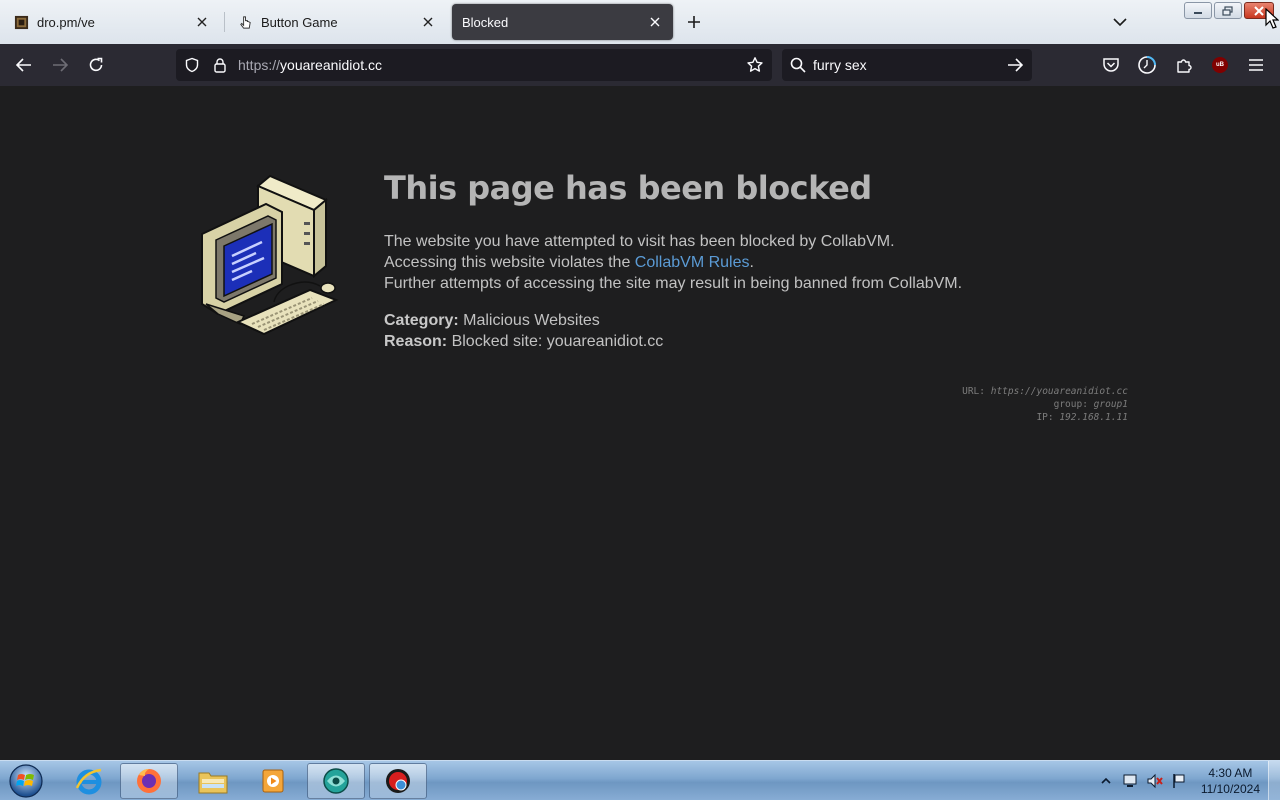  Describe the element at coordinates (531, 320) in the screenshot. I see `category-value: Malicious Websites` at that location.